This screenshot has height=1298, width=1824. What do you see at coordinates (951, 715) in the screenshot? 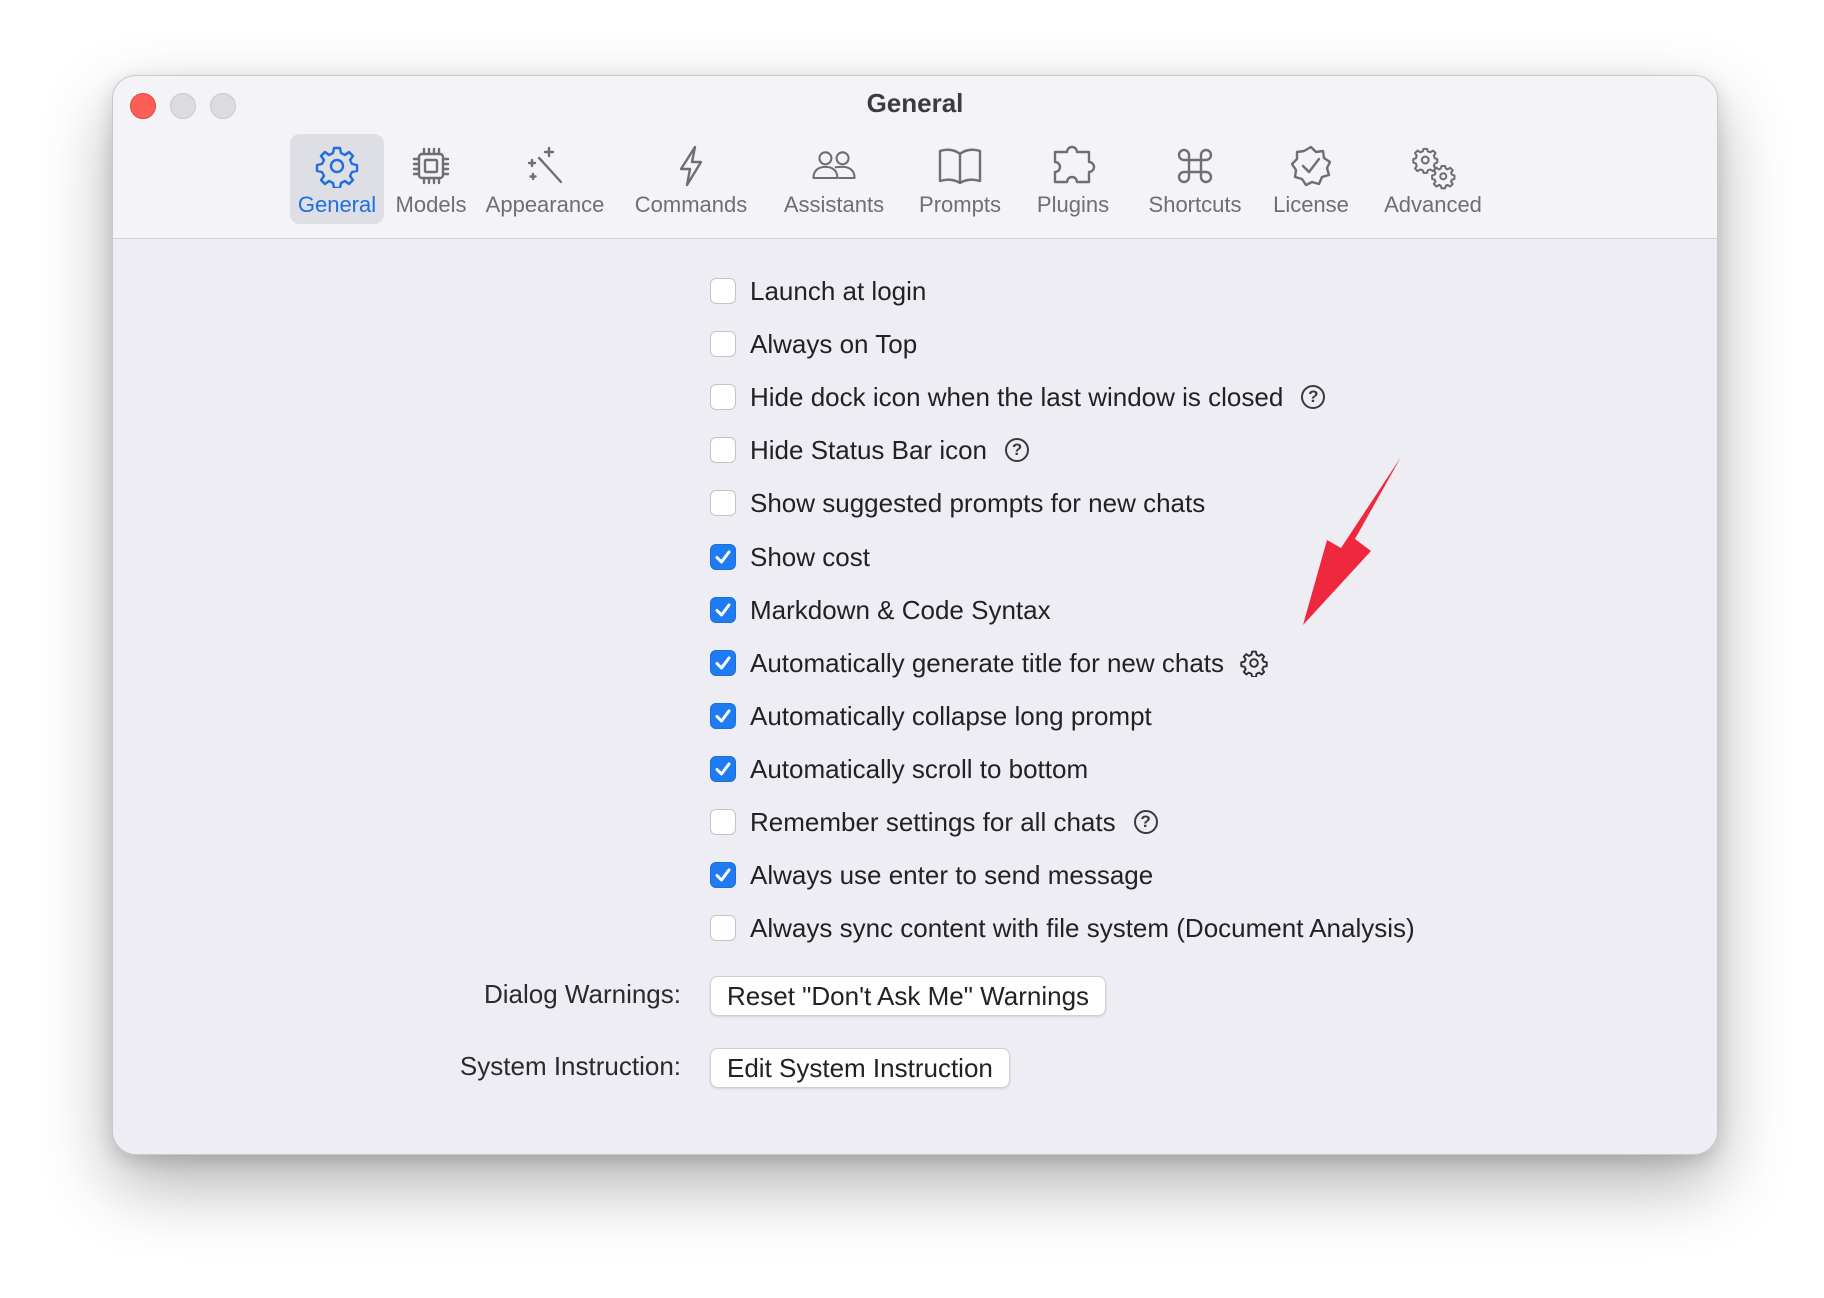
I see `option-label: Automatically collapse long prompt` at bounding box center [951, 715].